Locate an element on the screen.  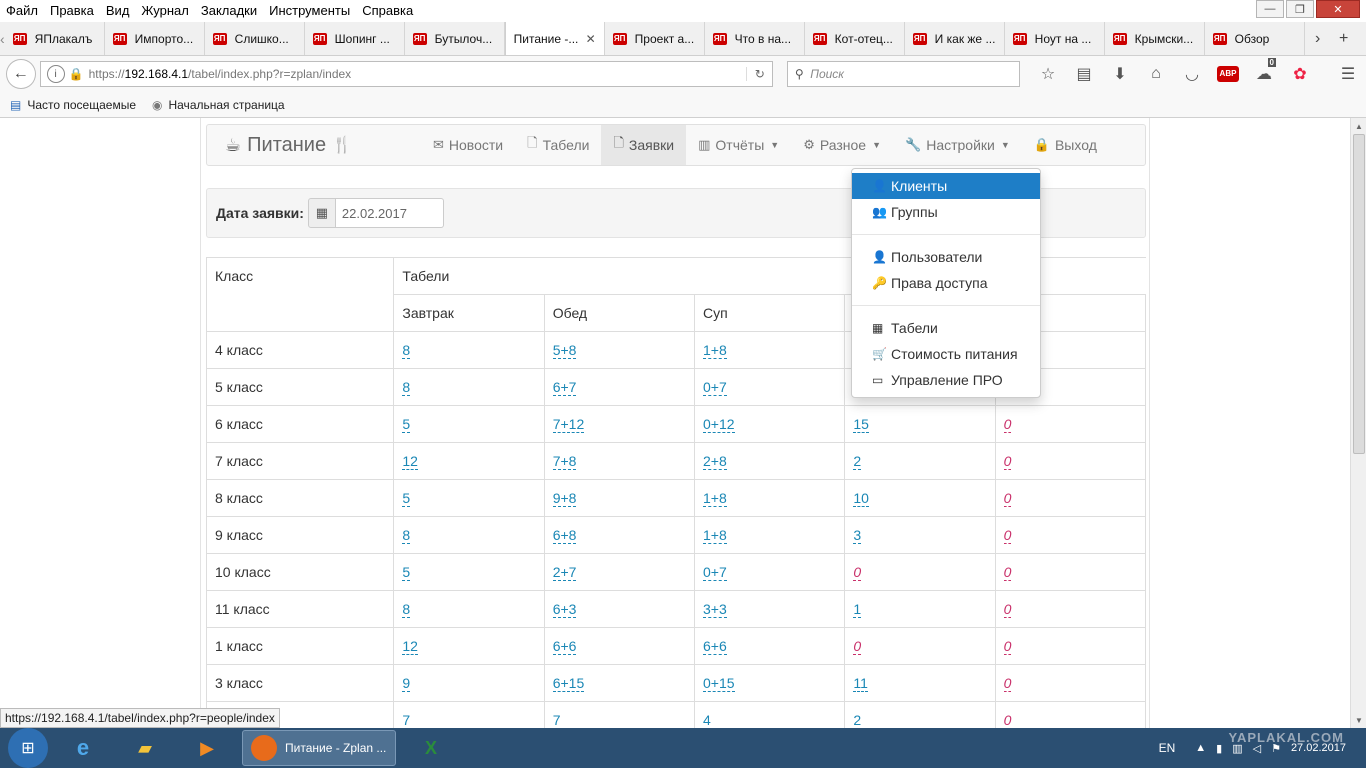
dropdown-item: 🛒 Стоимость питания is located at coordinates (946, 354).